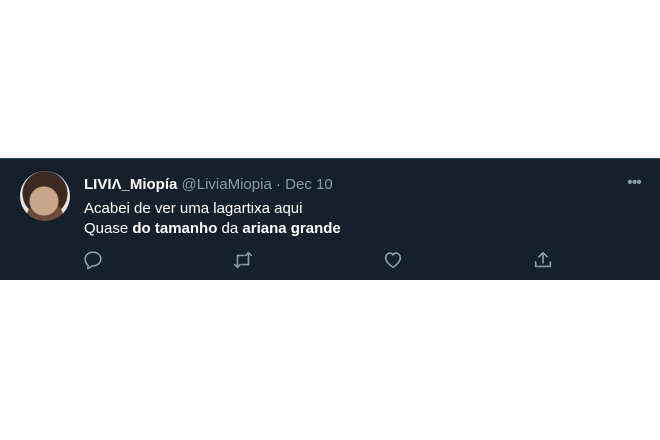 This screenshot has height=440, width=660. What do you see at coordinates (230, 228) in the screenshot?
I see `tweet-line-2-part-2: da` at bounding box center [230, 228].